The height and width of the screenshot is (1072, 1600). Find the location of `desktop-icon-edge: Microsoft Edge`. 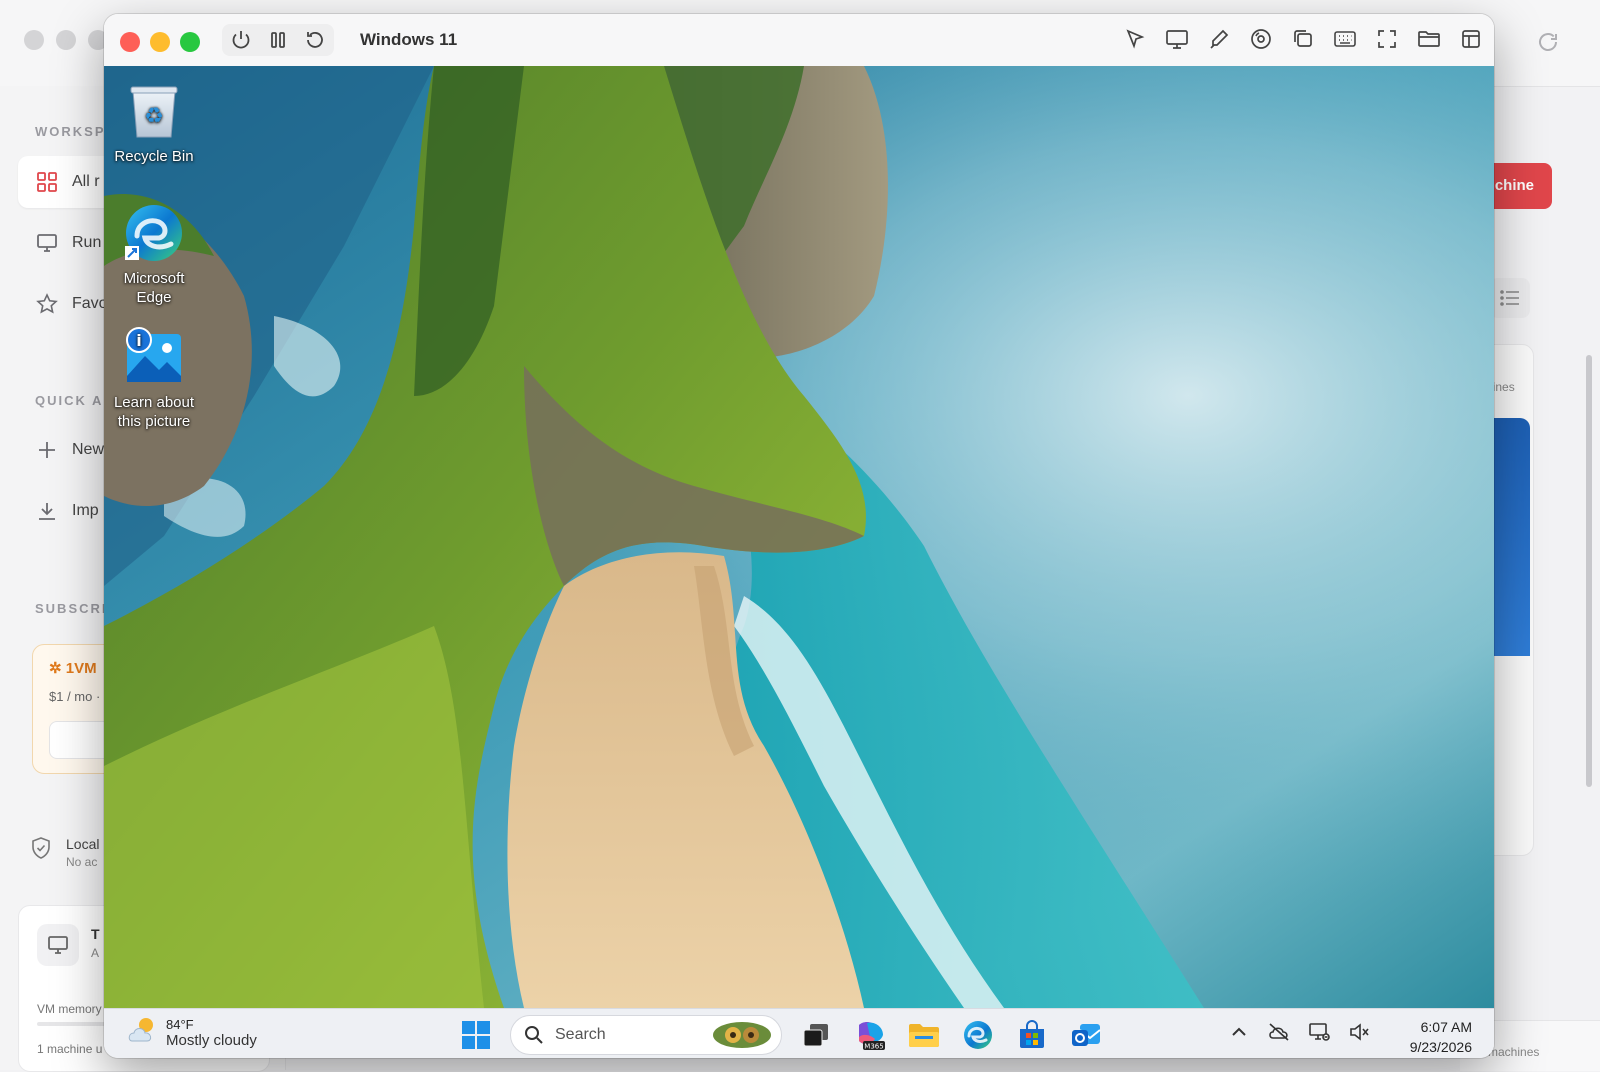

desktop-icon-edge: Microsoft Edge is located at coordinates (154, 254).